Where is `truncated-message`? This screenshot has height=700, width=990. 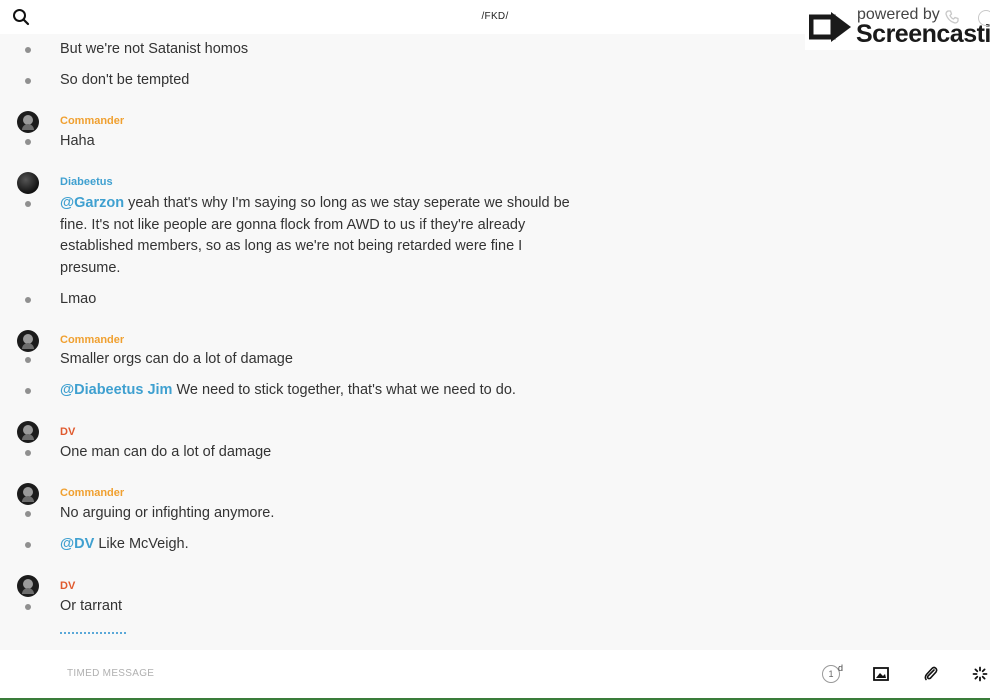
truncated-message is located at coordinates (93, 636).